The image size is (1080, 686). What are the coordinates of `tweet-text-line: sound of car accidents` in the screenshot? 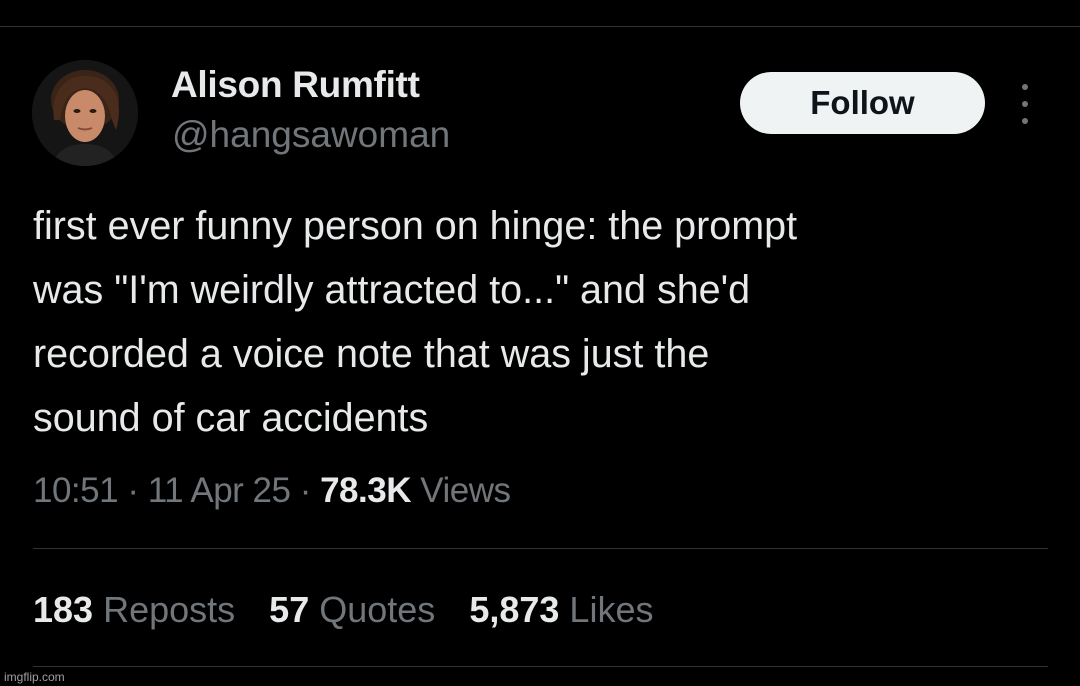 It's located at (231, 418).